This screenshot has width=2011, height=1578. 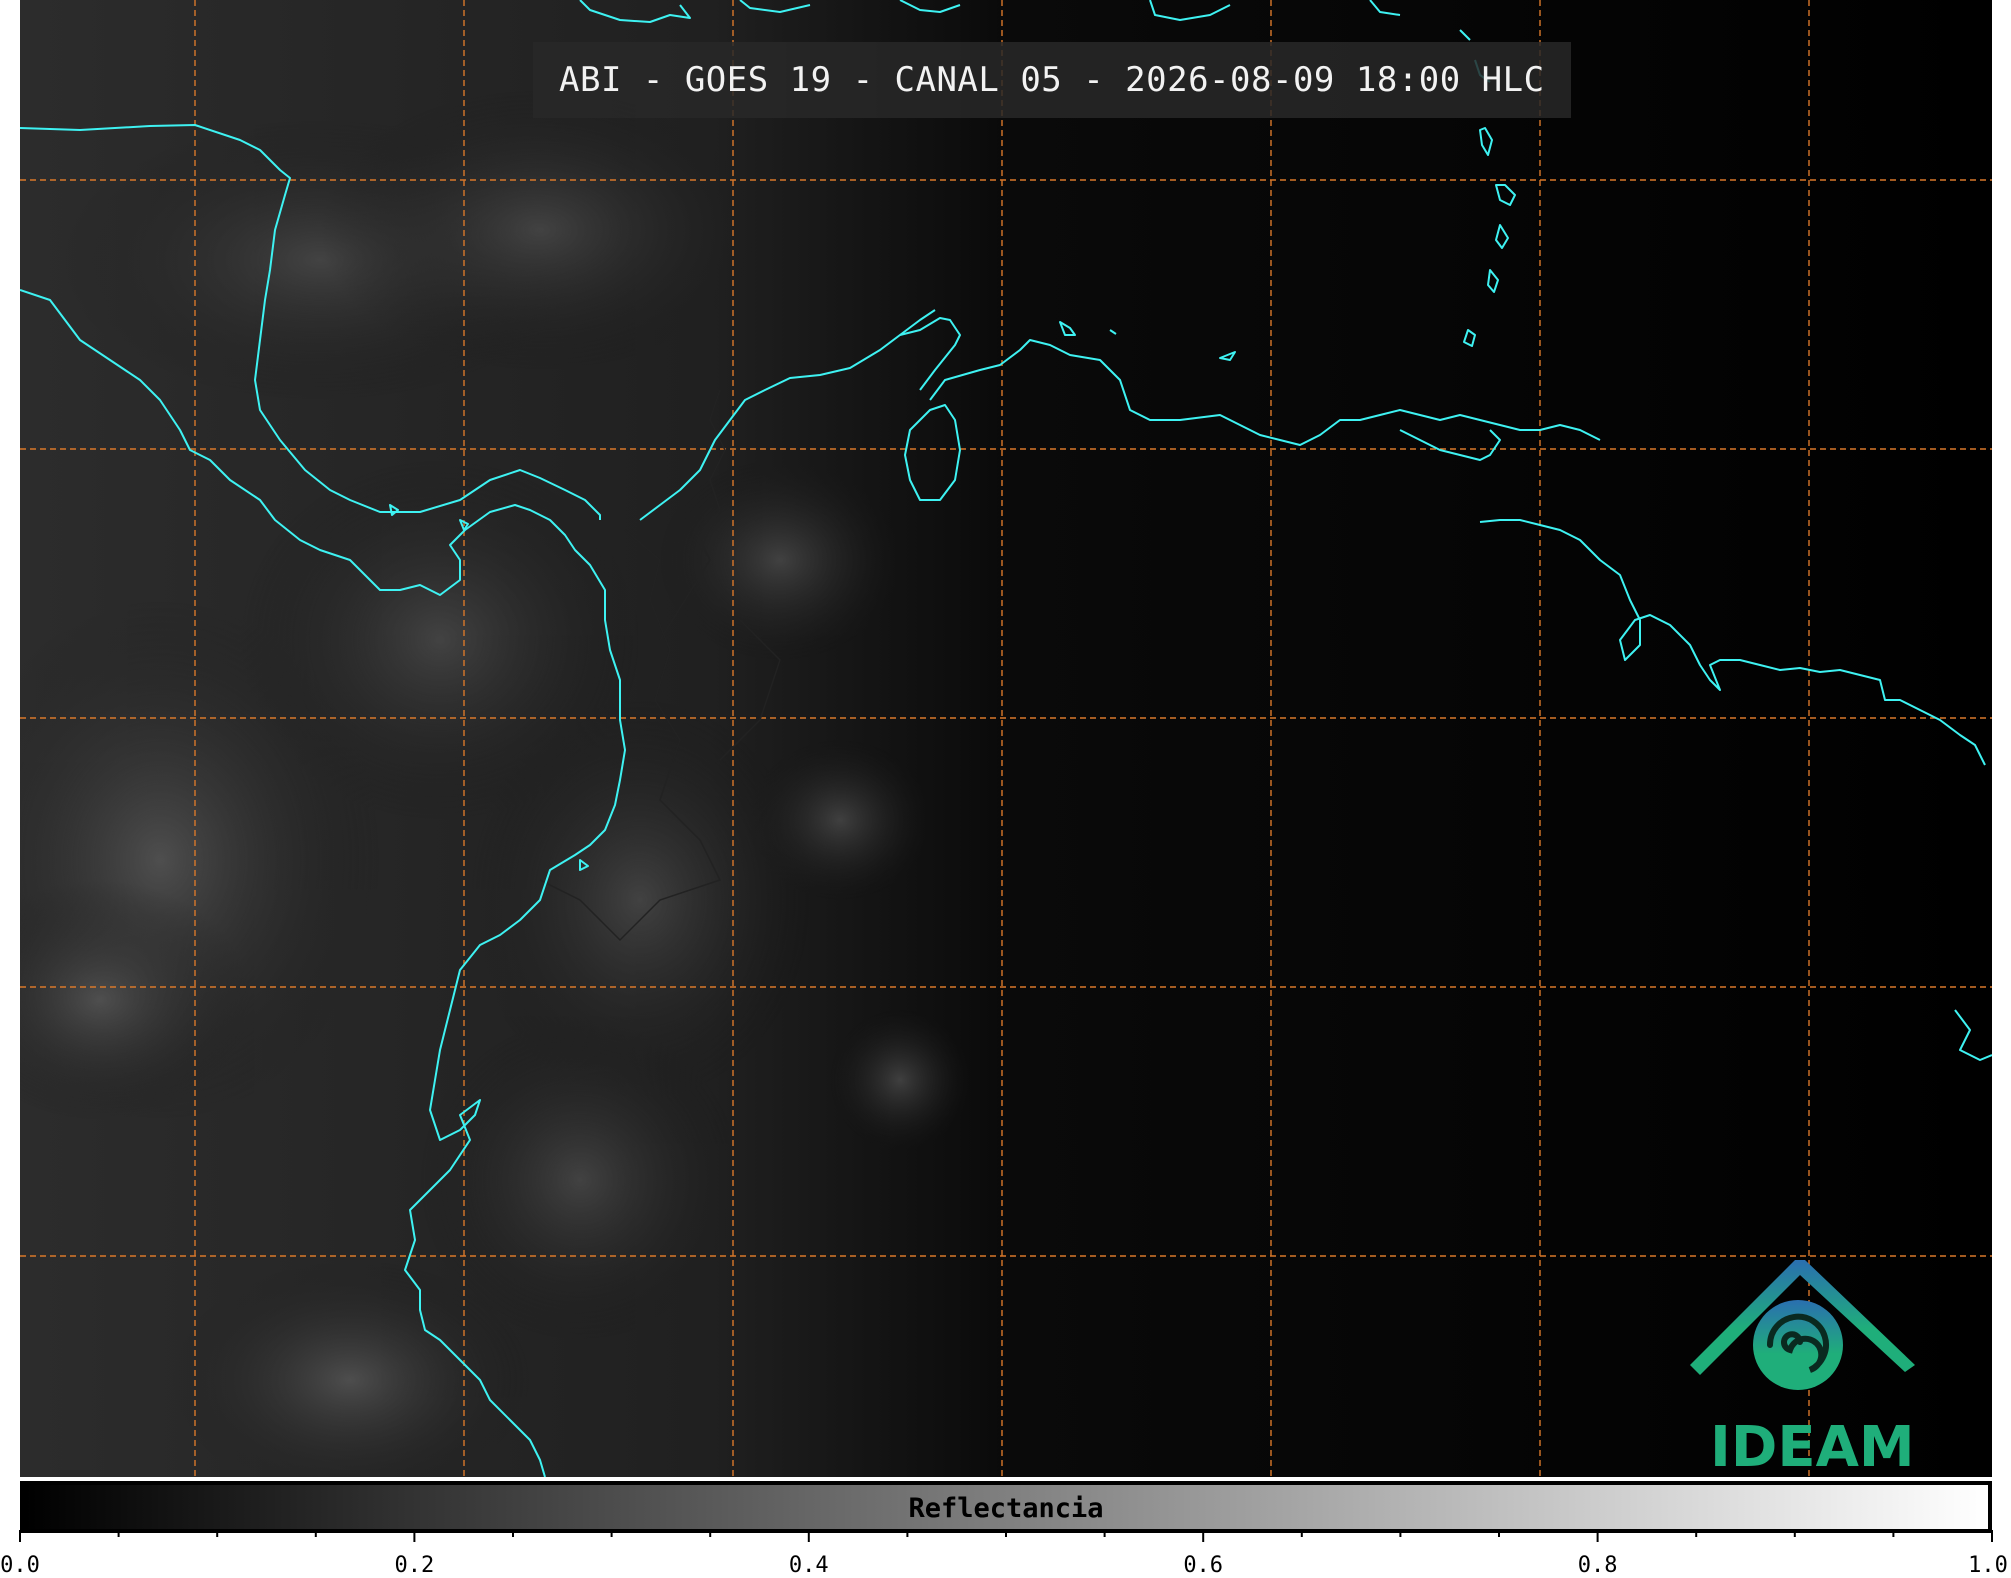 What do you see at coordinates (1006, 1536) in the screenshot?
I see `colorbar-ticks` at bounding box center [1006, 1536].